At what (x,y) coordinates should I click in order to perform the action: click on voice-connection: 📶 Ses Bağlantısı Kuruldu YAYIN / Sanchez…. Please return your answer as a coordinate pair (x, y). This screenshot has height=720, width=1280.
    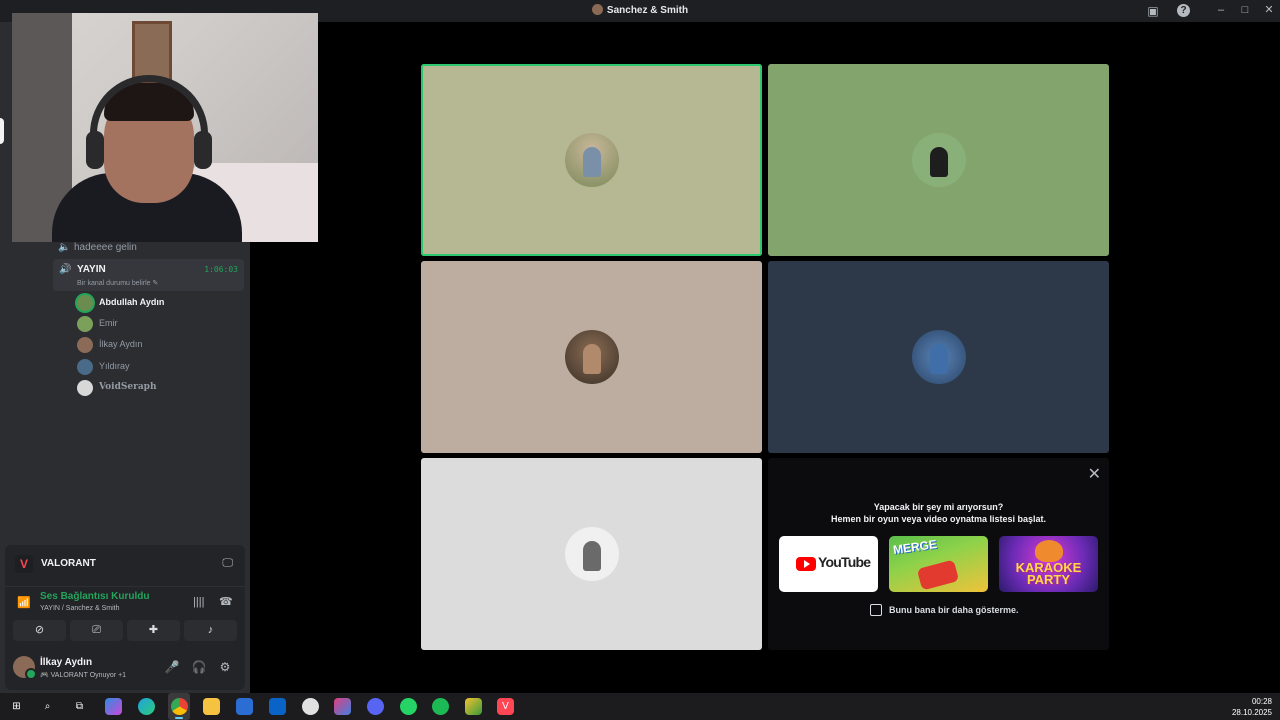
    Looking at the image, I should click on (125, 602).